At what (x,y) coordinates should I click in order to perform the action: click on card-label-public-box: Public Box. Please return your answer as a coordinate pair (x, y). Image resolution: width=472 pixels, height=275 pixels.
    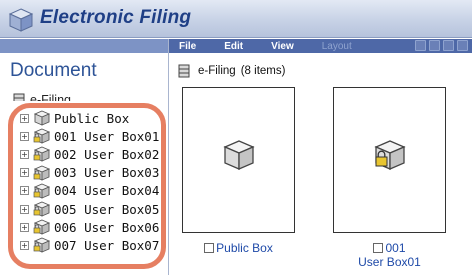
    Looking at the image, I should click on (238, 248).